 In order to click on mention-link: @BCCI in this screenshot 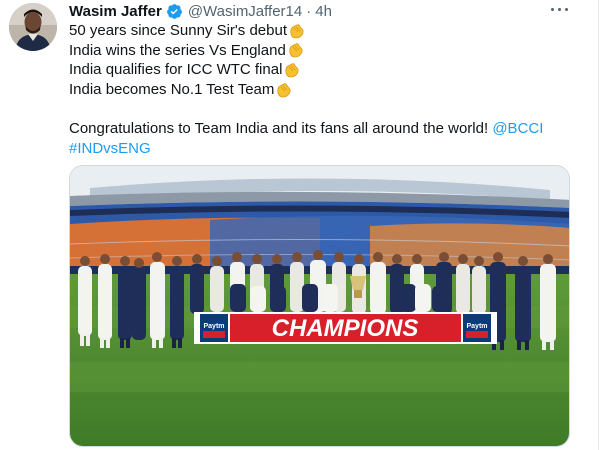, I will do `click(517, 128)`.